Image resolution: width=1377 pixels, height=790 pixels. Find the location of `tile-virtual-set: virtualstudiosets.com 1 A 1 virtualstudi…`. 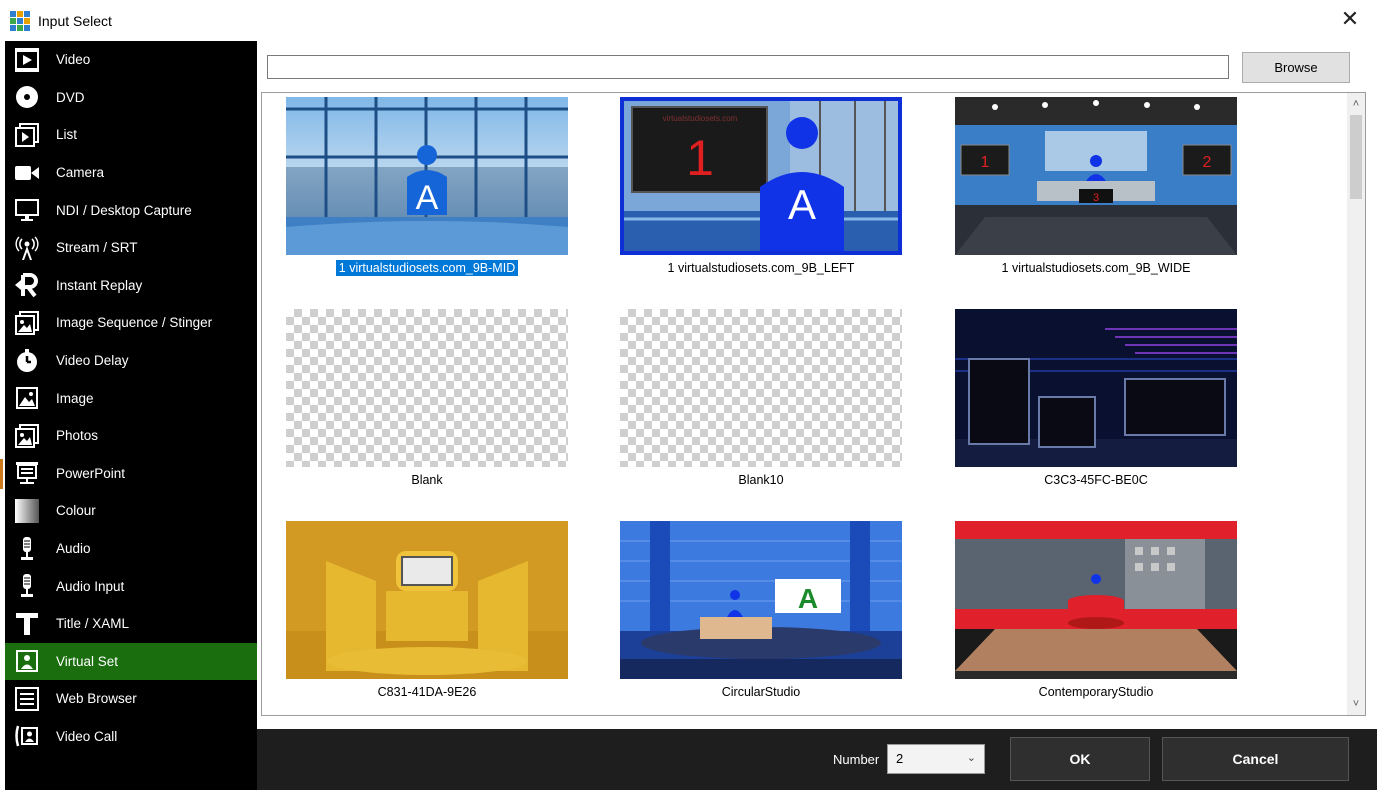

tile-virtual-set: virtualstudiosets.com 1 A 1 virtualstudi… is located at coordinates (761, 187).